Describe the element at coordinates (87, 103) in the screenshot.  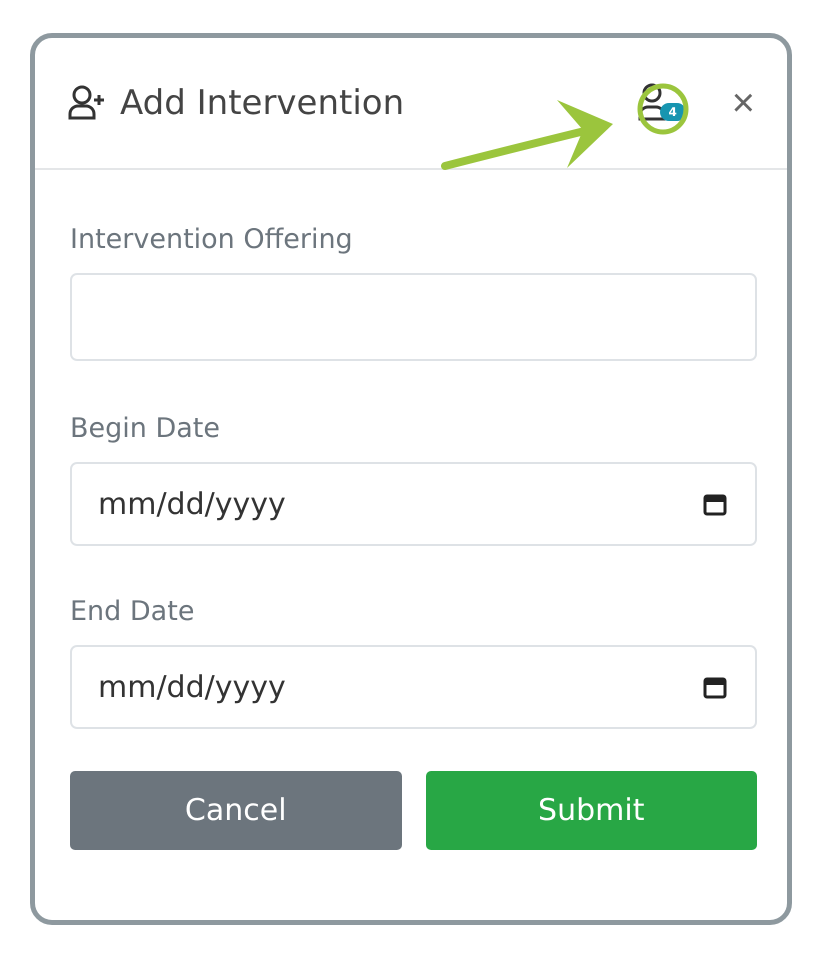
I see `add-user-icon` at that location.